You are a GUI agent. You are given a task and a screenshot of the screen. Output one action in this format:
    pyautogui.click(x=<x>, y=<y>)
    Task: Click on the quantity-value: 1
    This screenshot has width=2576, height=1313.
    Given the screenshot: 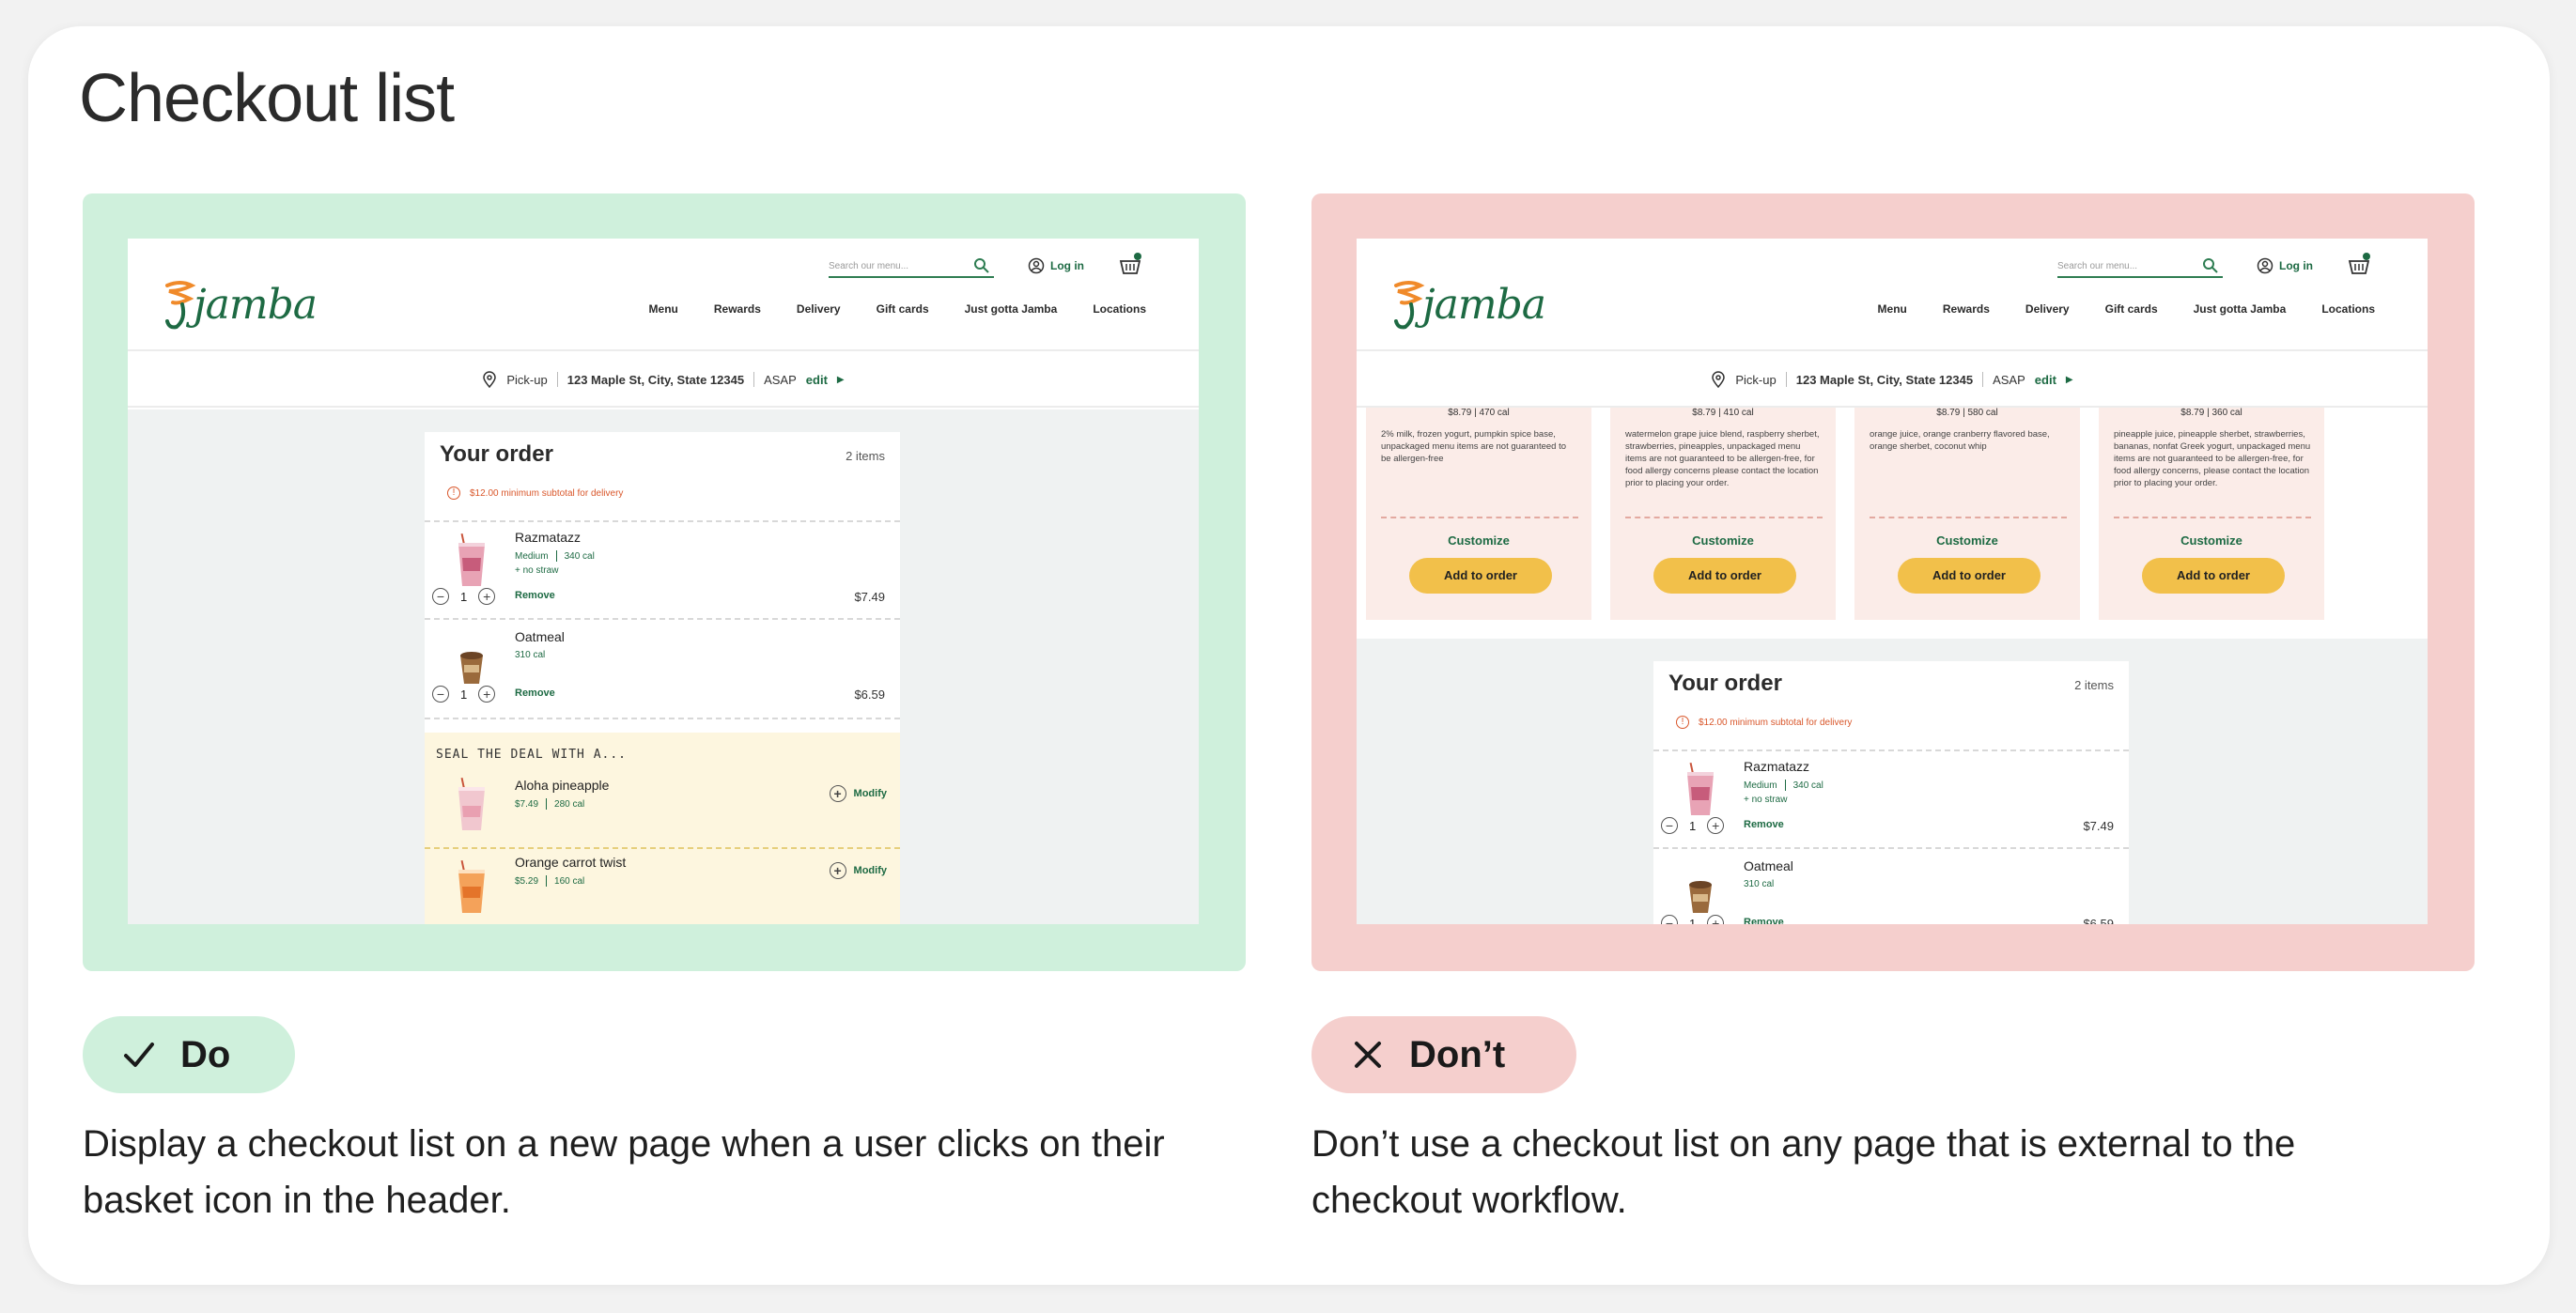 What is the action you would take?
    pyautogui.click(x=1693, y=825)
    